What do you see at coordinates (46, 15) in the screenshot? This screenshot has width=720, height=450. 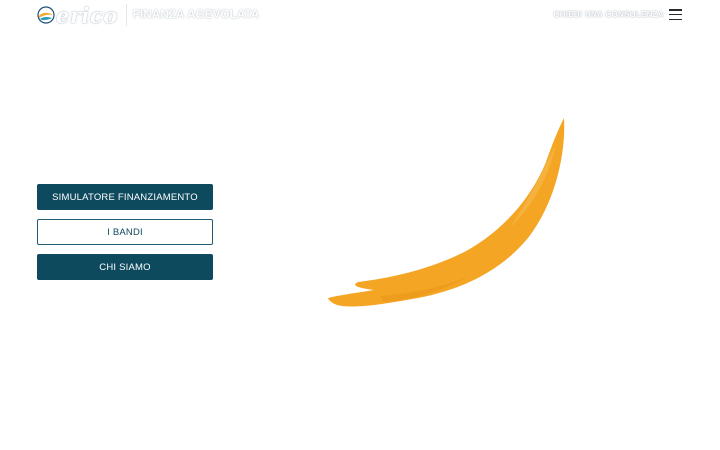 I see `globe-logo-icon` at bounding box center [46, 15].